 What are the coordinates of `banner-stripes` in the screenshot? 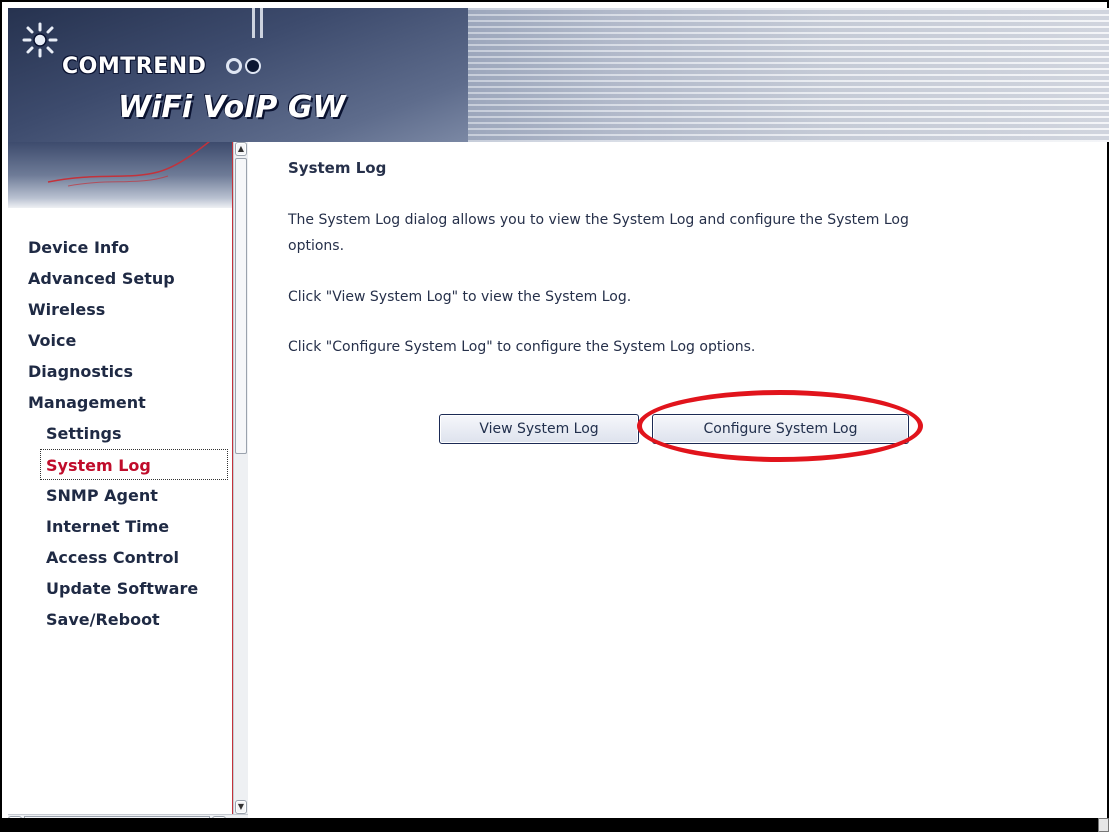 It's located at (788, 75).